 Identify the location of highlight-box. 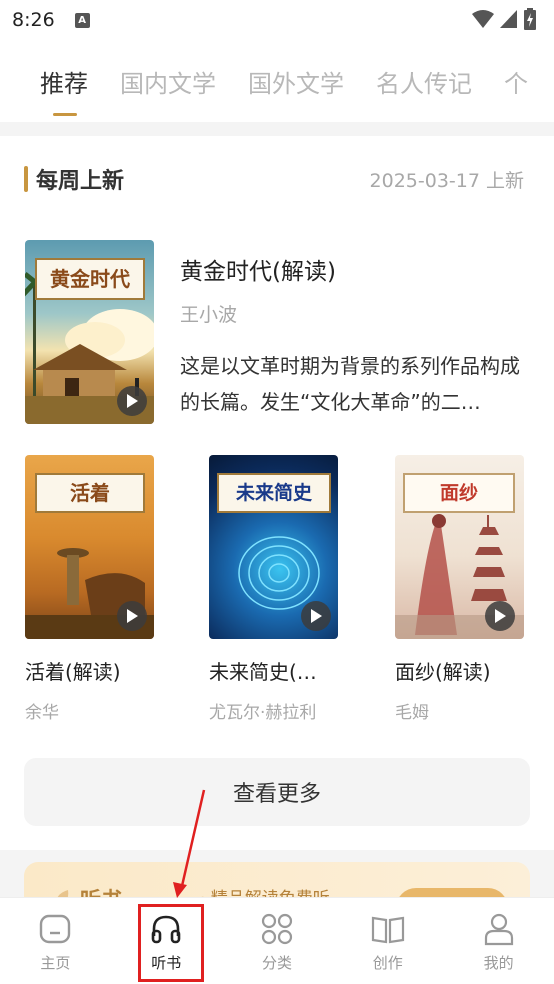
(171, 943).